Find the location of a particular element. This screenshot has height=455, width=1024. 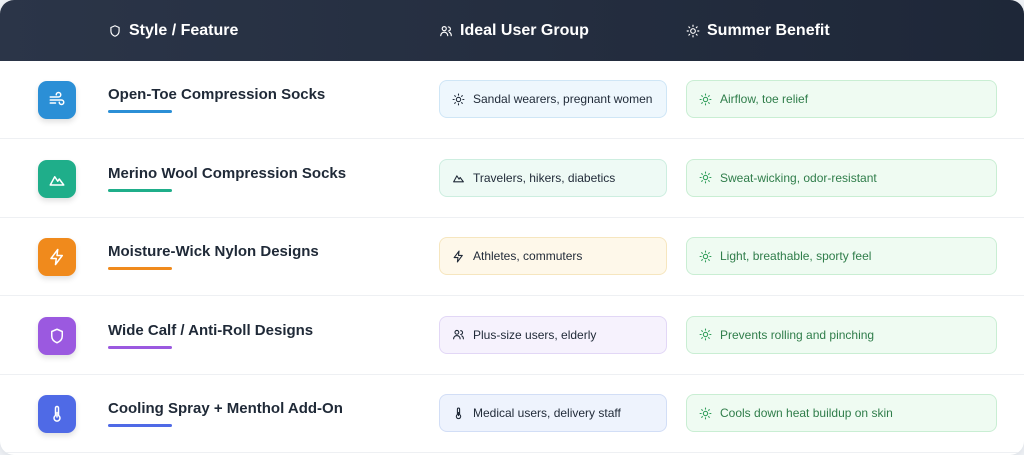

header-label: Summer Benefit is located at coordinates (768, 30).